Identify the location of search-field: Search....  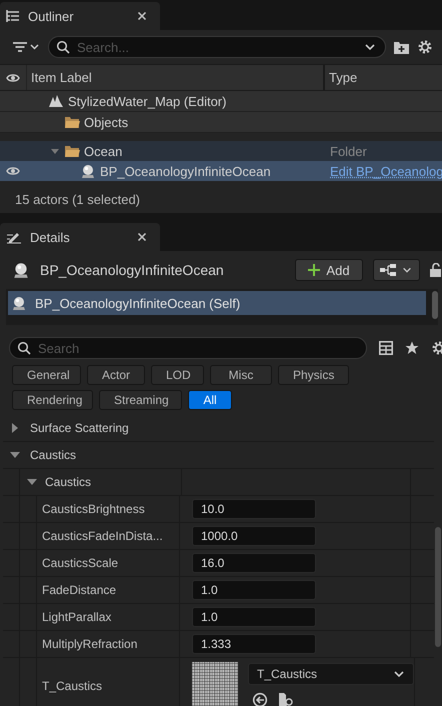
(217, 47).